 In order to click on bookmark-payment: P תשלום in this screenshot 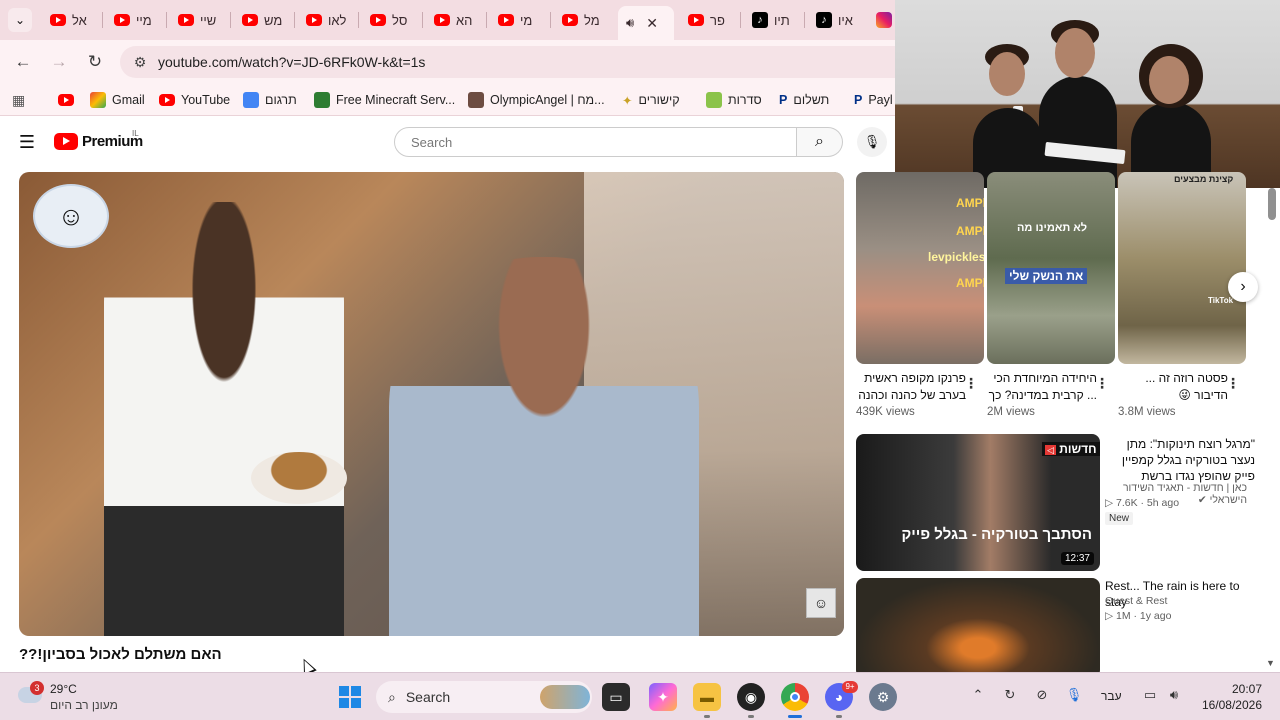, I will do `click(804, 100)`.